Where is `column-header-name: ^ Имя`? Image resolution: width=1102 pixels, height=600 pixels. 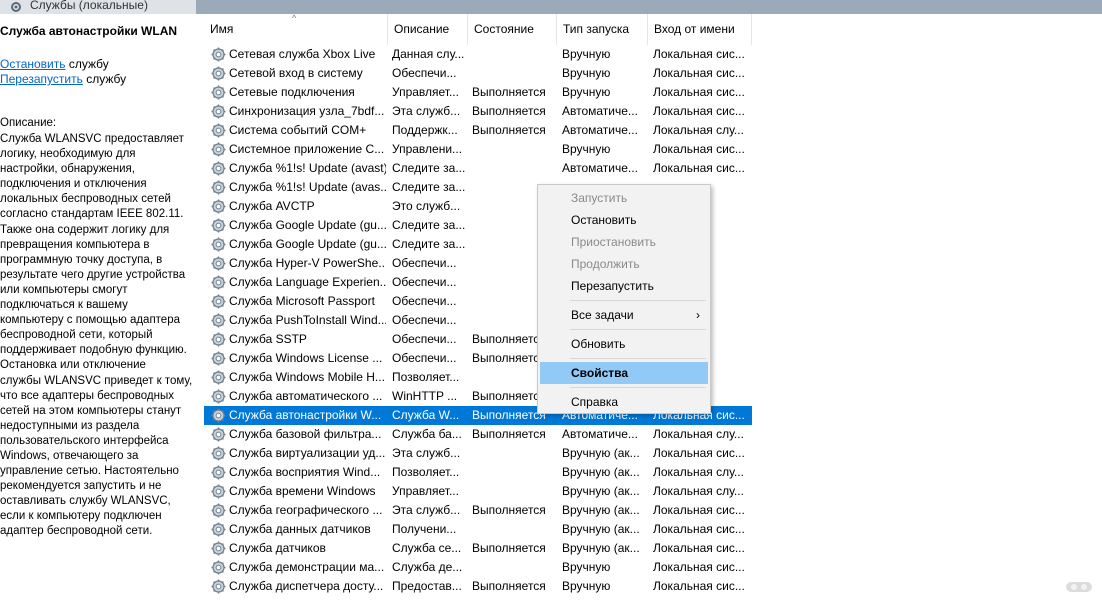 column-header-name: ^ Имя is located at coordinates (296, 29).